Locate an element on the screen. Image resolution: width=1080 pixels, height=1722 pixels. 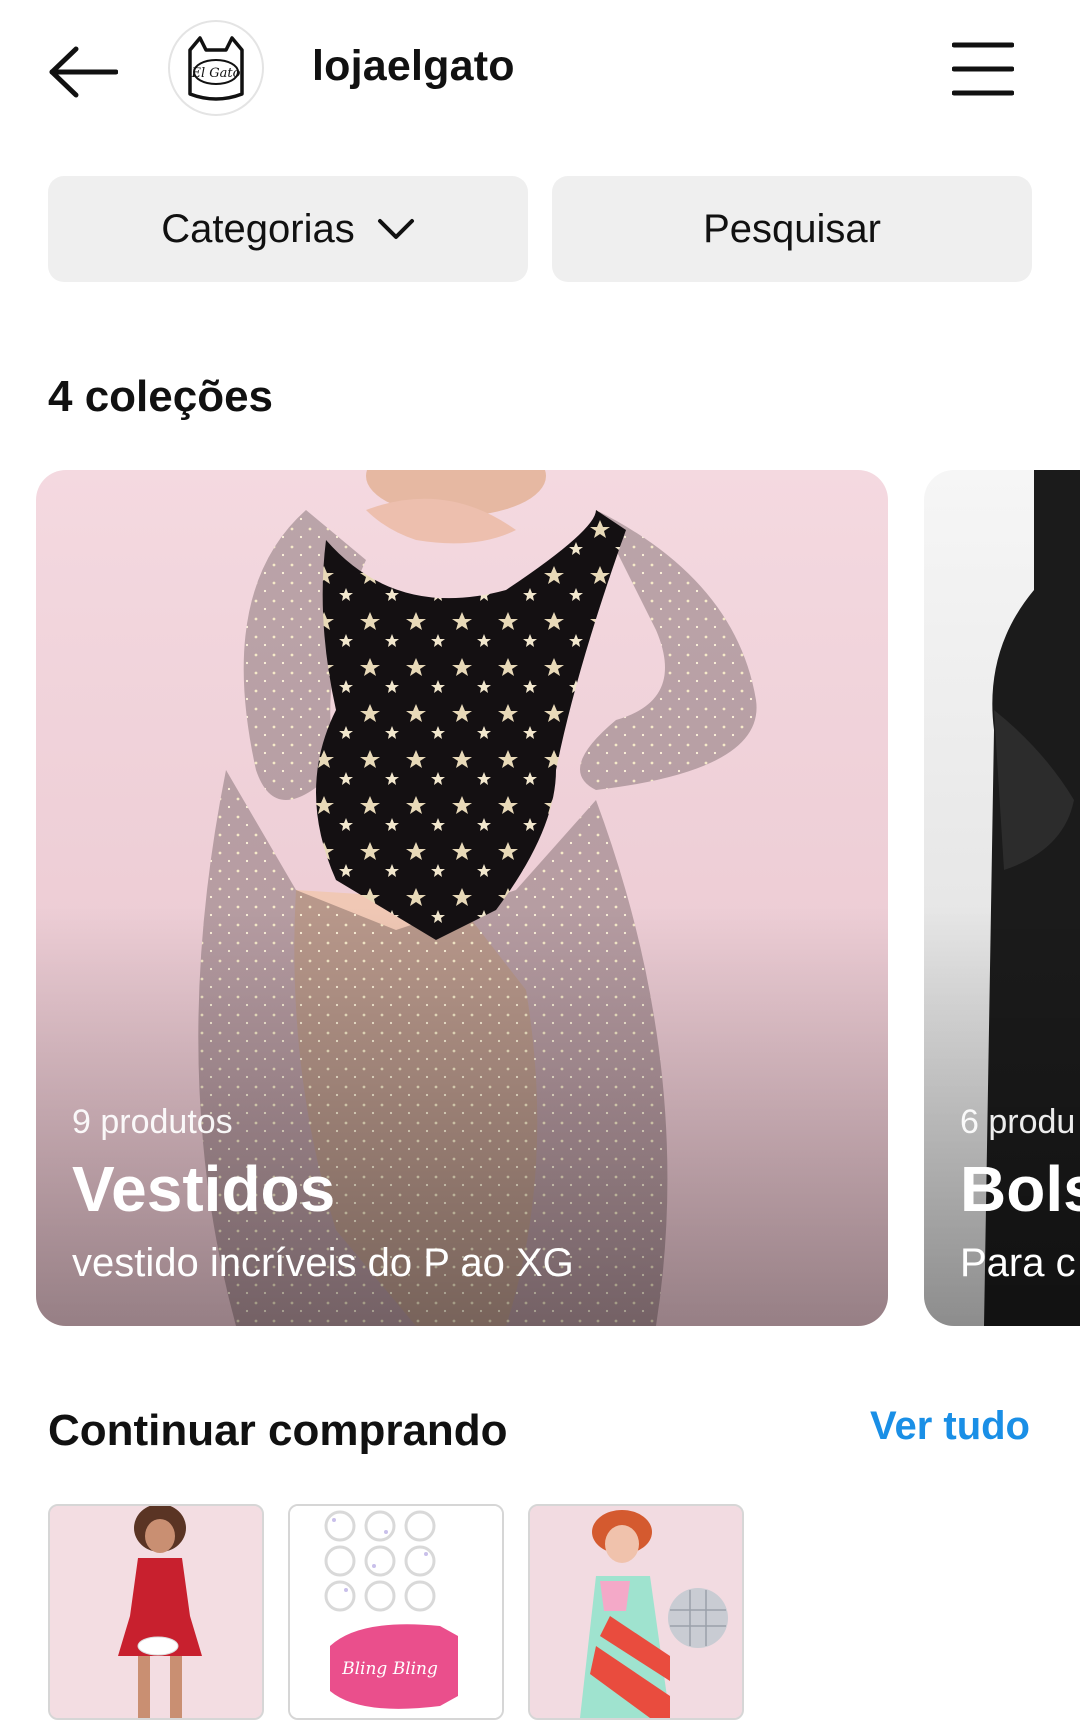
categories-dropdown: Categorias is located at coordinates (288, 229).